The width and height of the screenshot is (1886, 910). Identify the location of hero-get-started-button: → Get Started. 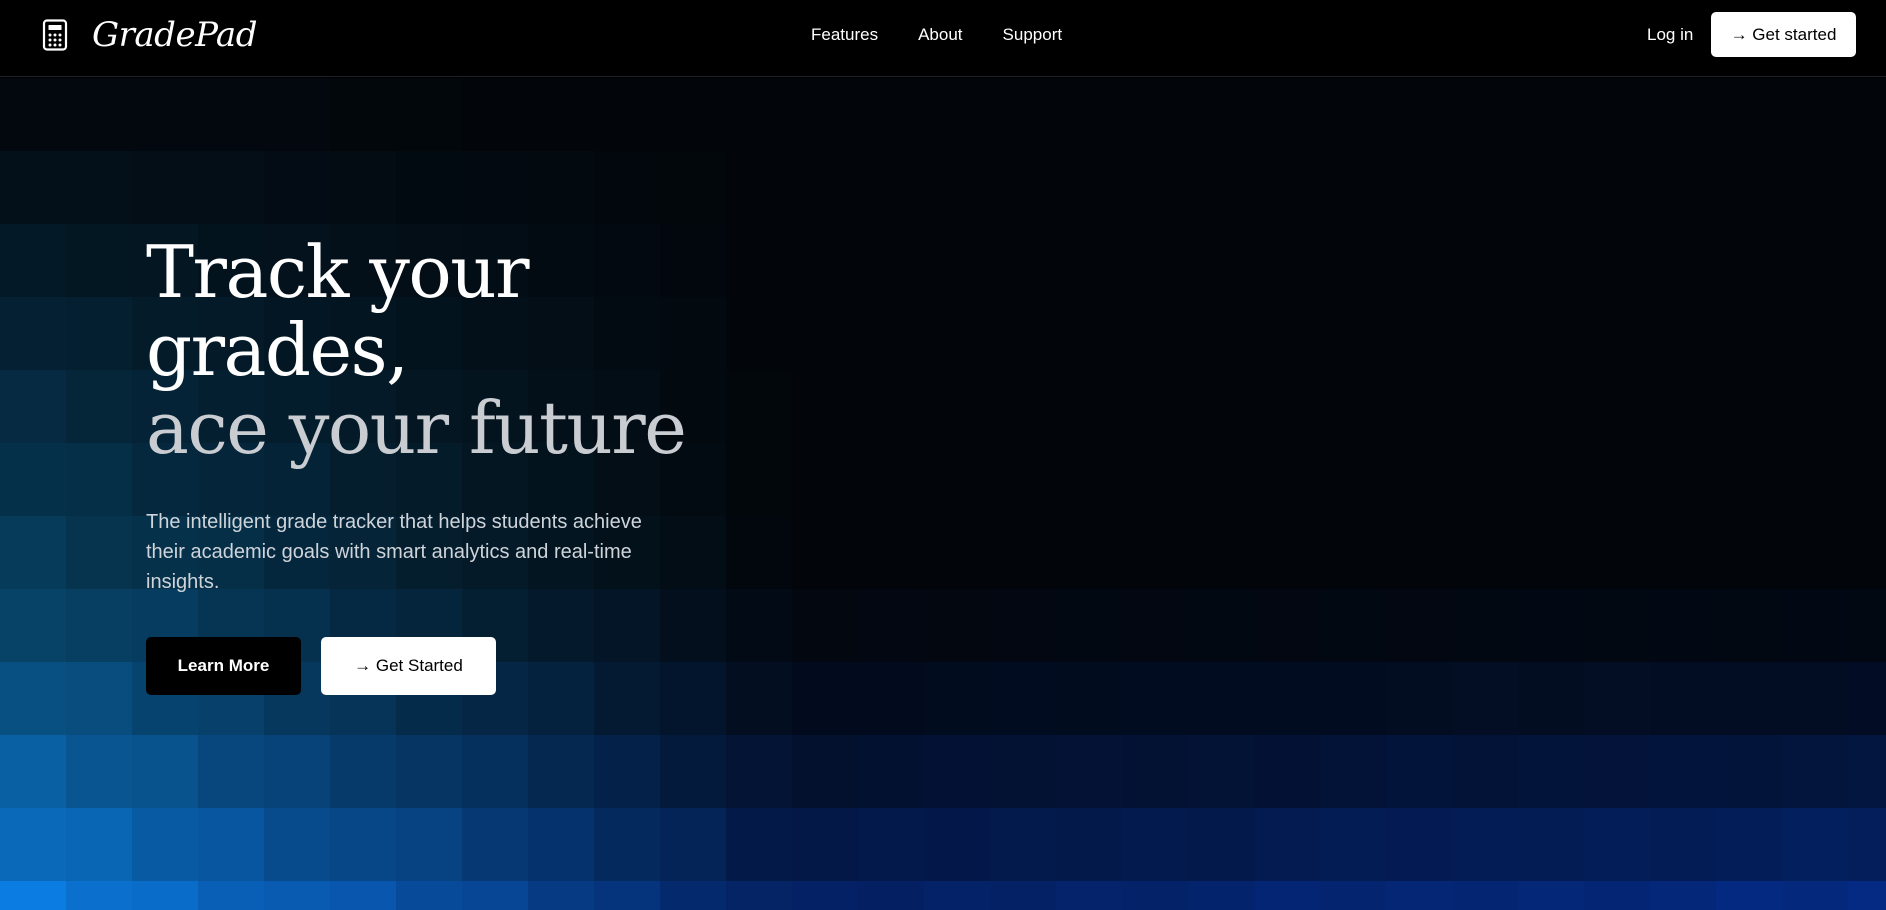
(408, 666).